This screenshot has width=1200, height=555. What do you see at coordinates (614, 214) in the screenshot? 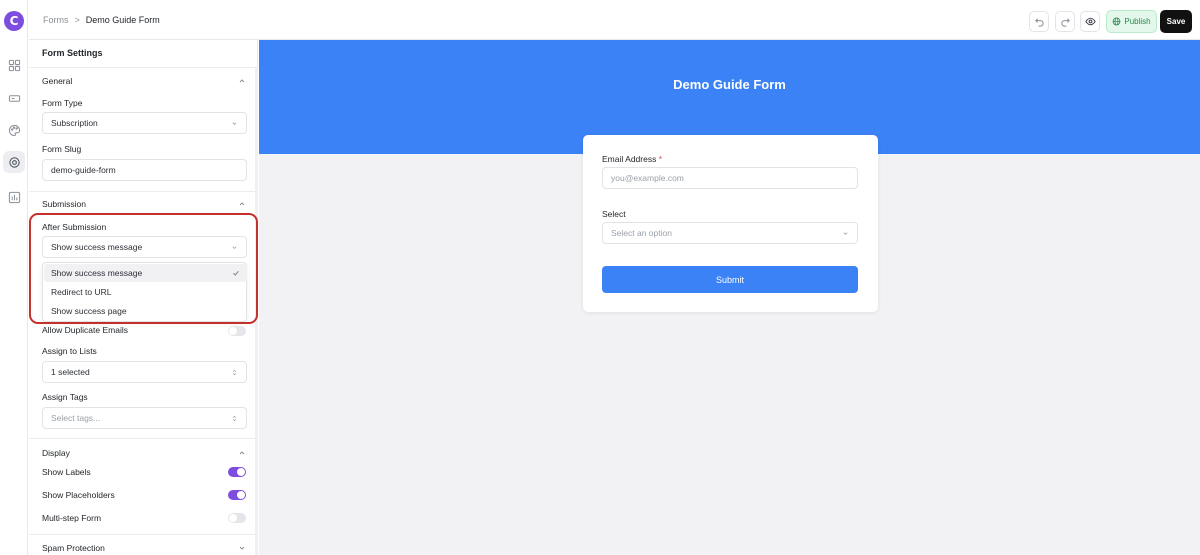
I see `select-label: Select` at bounding box center [614, 214].